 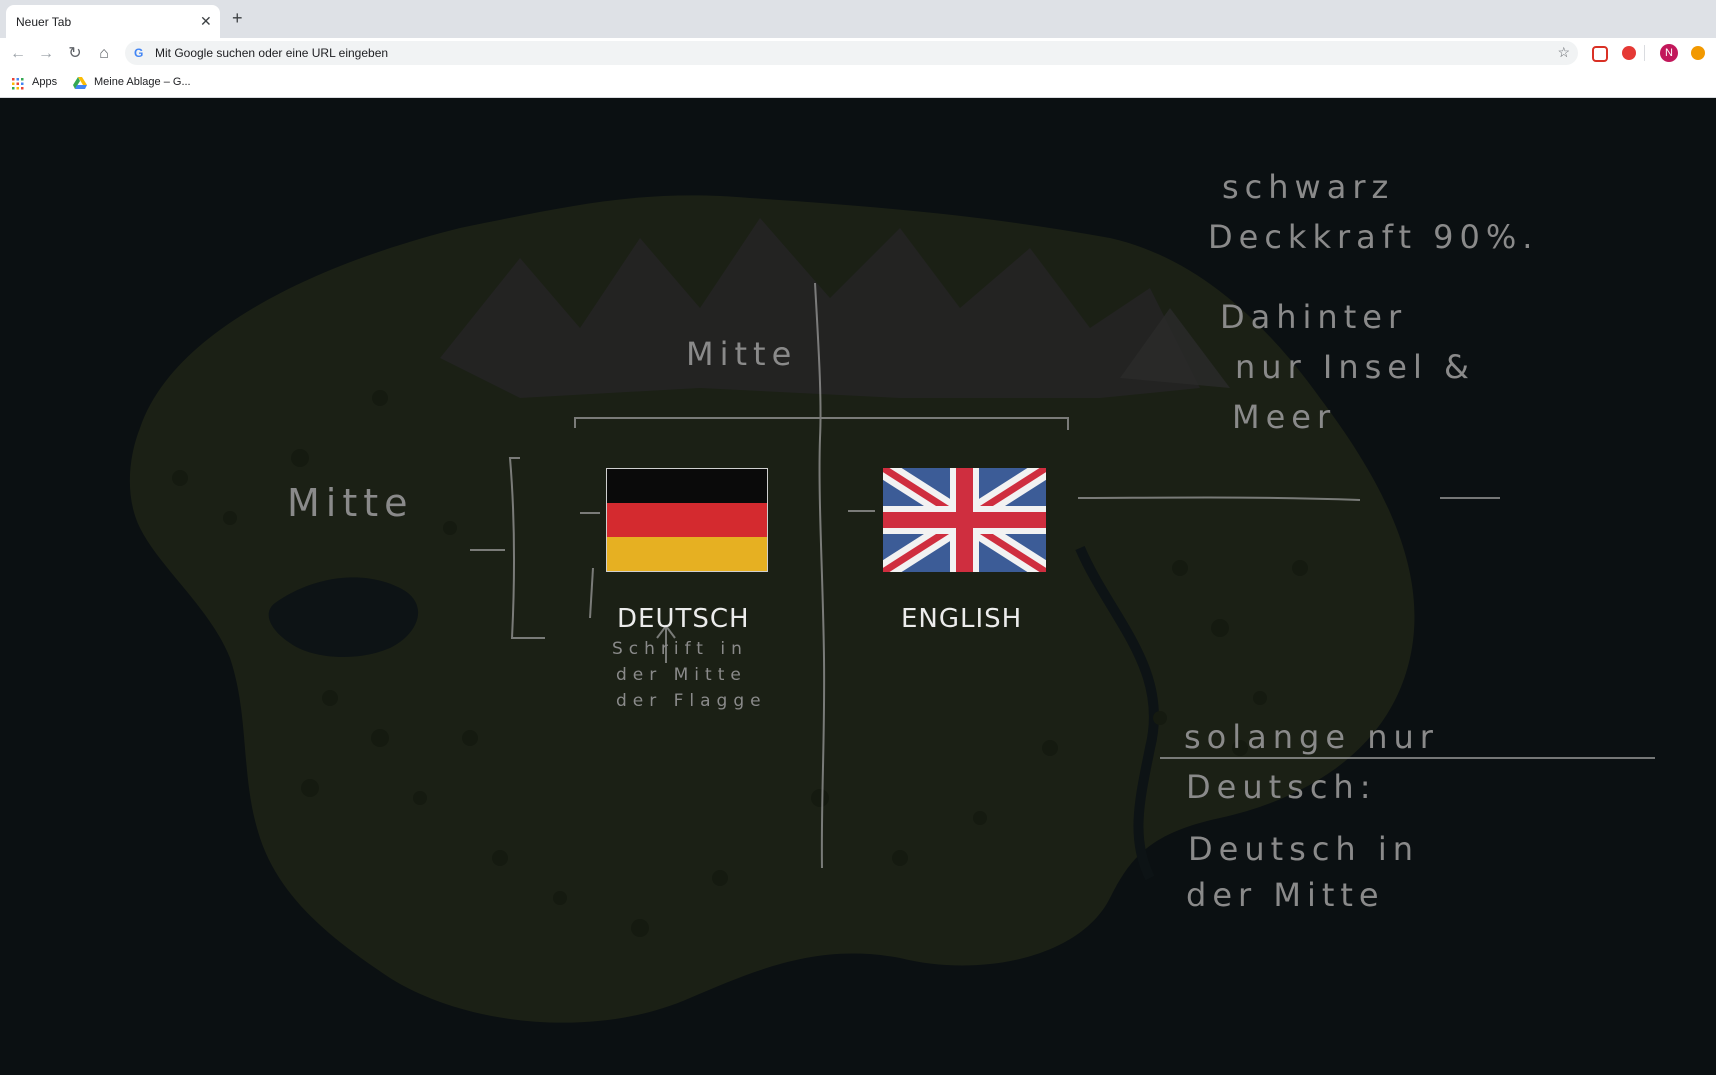 I want to click on profile-avatar: N, so click(x=1669, y=53).